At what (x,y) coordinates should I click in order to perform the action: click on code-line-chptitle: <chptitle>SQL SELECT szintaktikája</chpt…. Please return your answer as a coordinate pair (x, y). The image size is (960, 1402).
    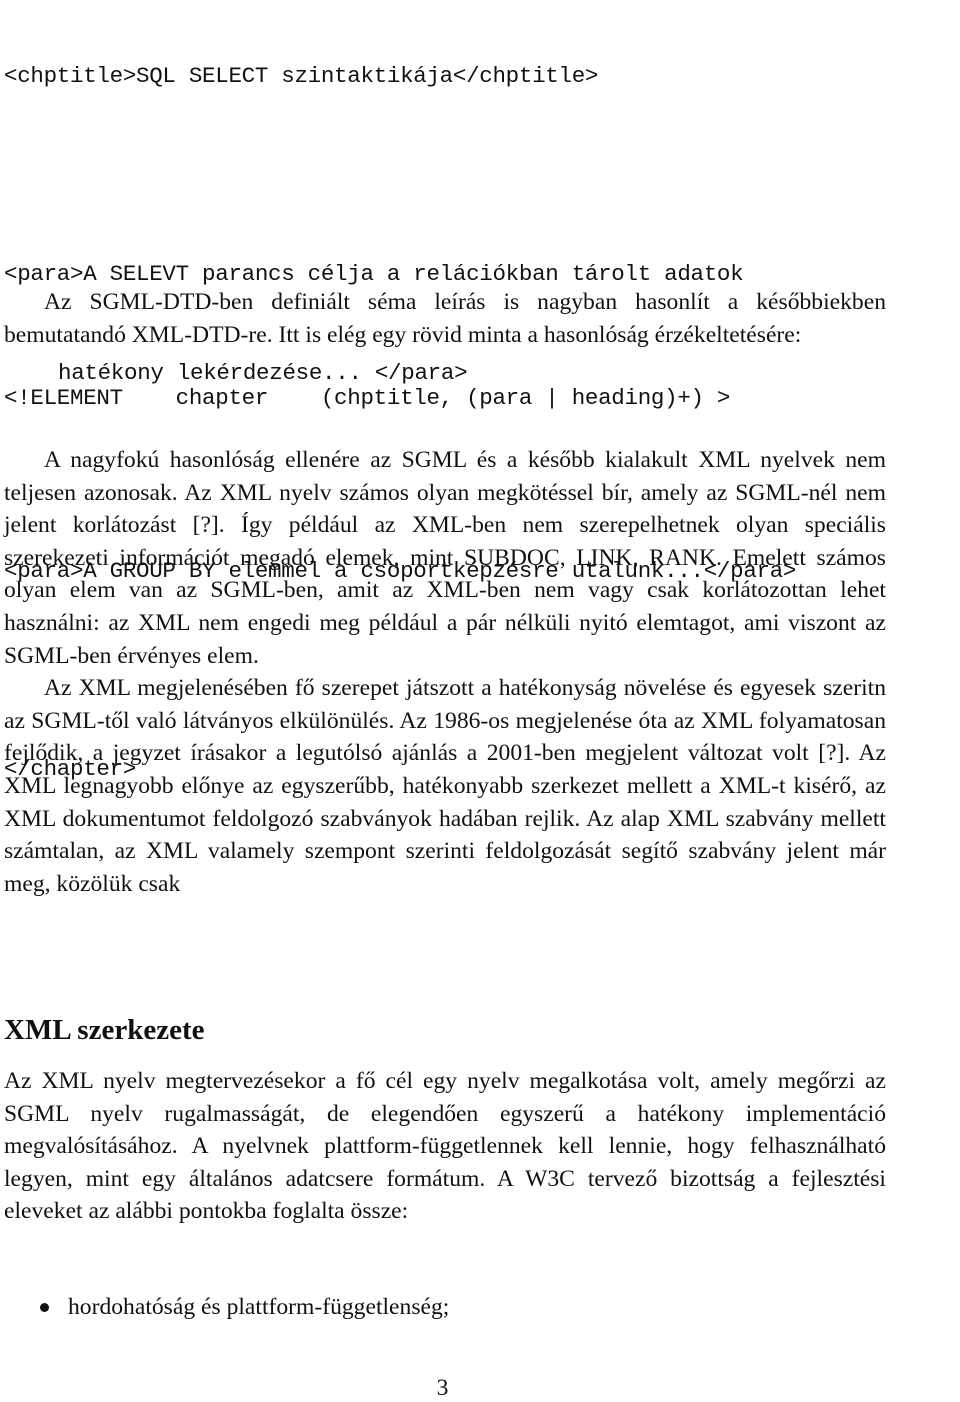
    Looking at the image, I should click on (301, 76).